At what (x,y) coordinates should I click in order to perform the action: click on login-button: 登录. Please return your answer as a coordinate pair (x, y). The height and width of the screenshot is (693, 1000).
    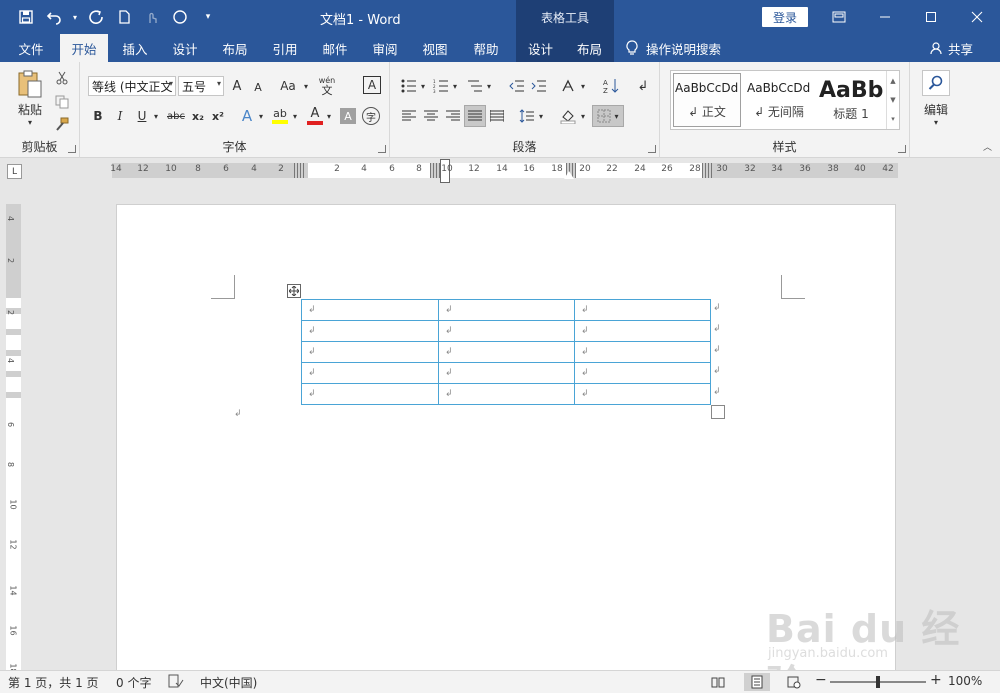
    Looking at the image, I should click on (785, 17).